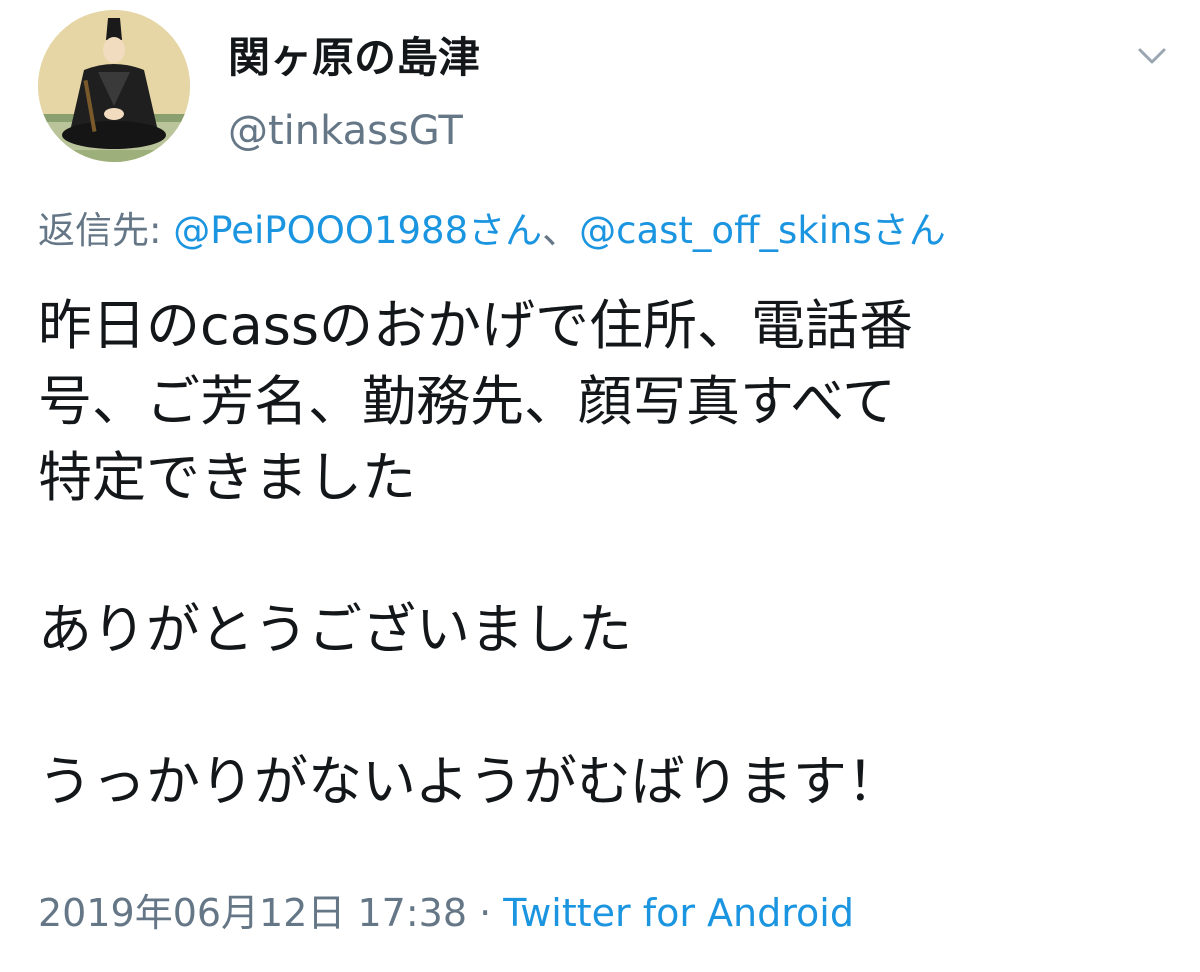 The height and width of the screenshot is (972, 1200). What do you see at coordinates (335, 629) in the screenshot?
I see `tweet-text-line: ありがとうございました` at bounding box center [335, 629].